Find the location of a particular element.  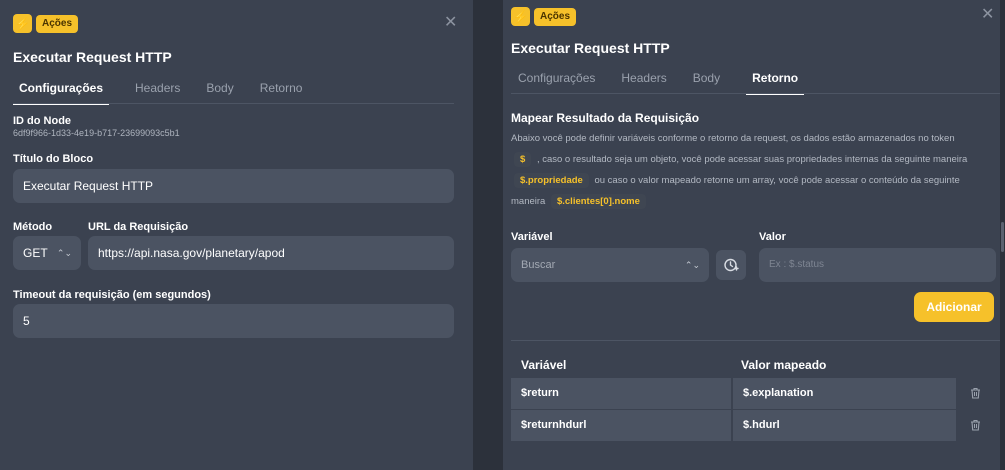

token-code: $ is located at coordinates (523, 159).